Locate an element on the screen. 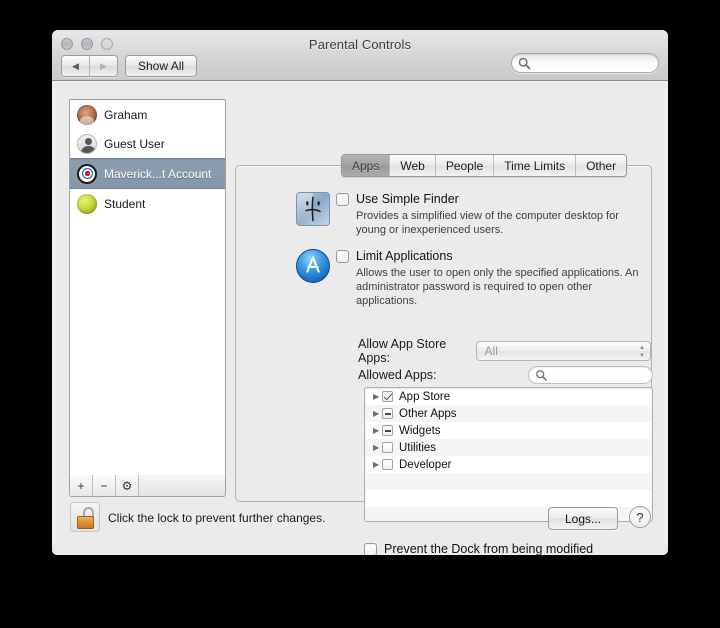  tab-bar: Apps Web People Time Limits Other is located at coordinates (484, 165).